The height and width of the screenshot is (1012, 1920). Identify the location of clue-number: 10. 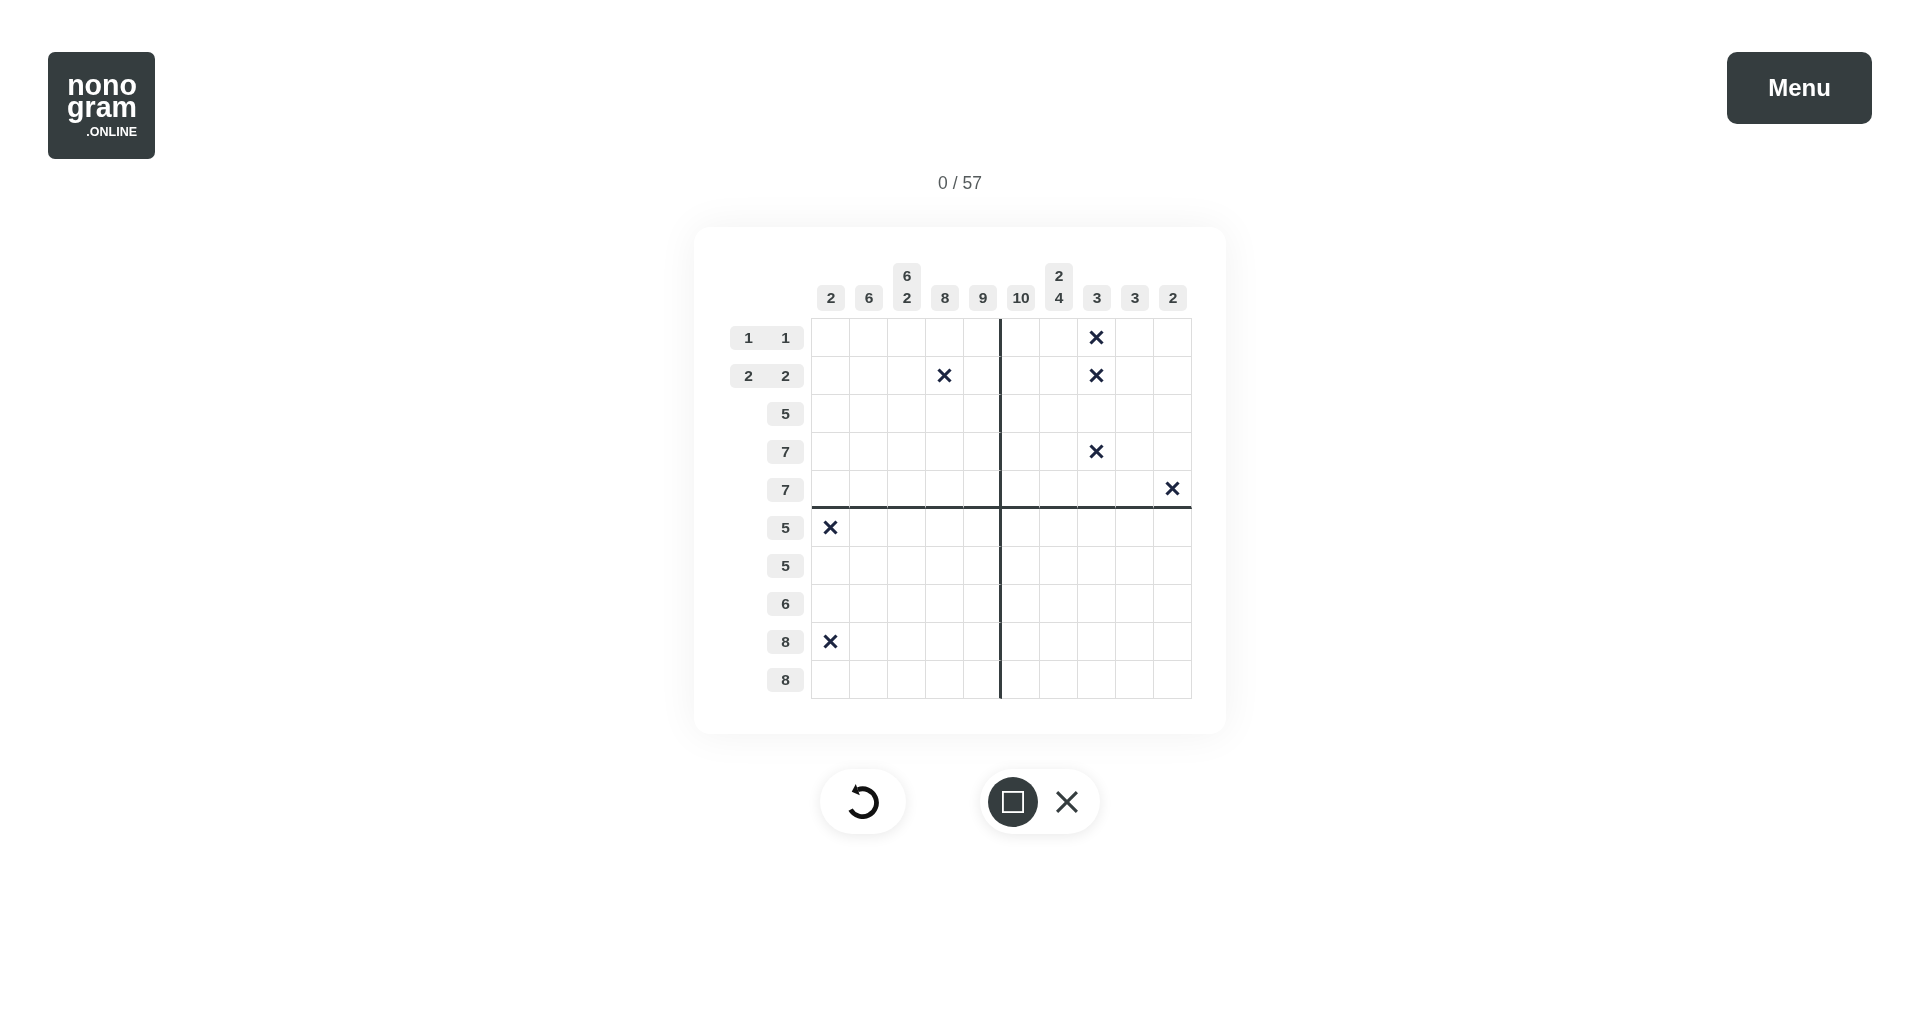
(1021, 298).